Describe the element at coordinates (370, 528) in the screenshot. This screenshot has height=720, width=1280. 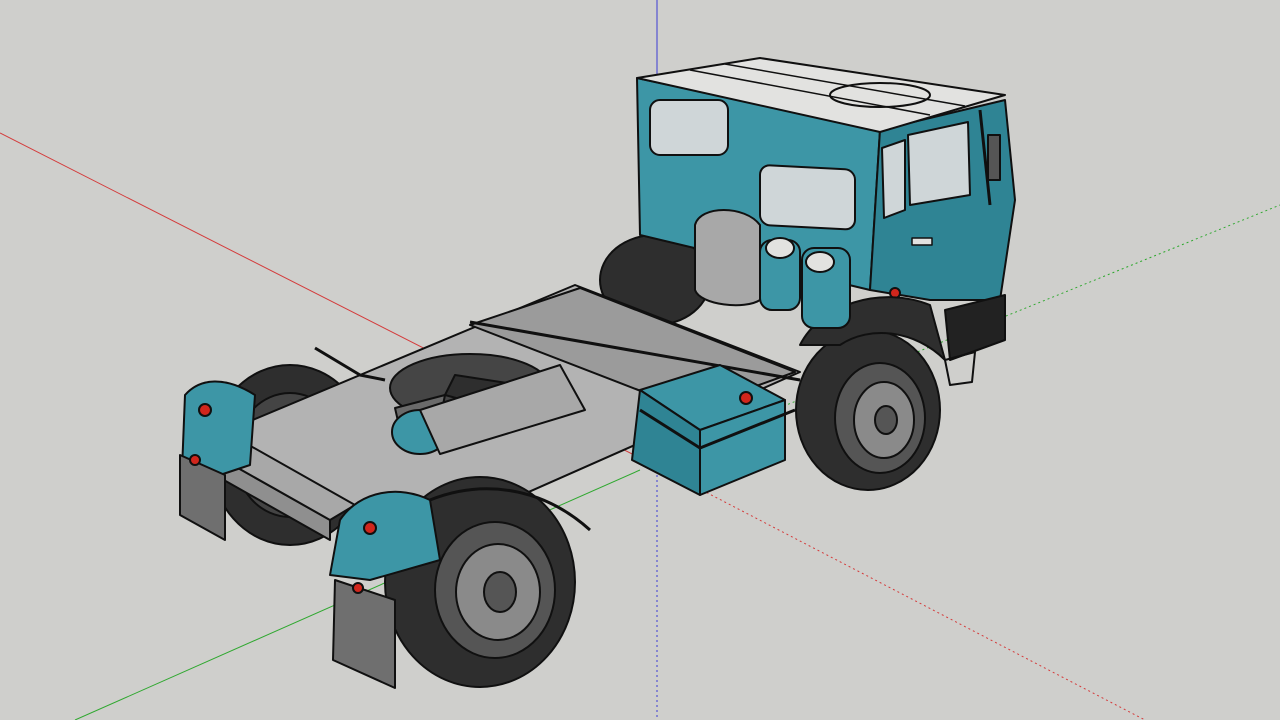
I see `rear-right-lamp-top` at that location.